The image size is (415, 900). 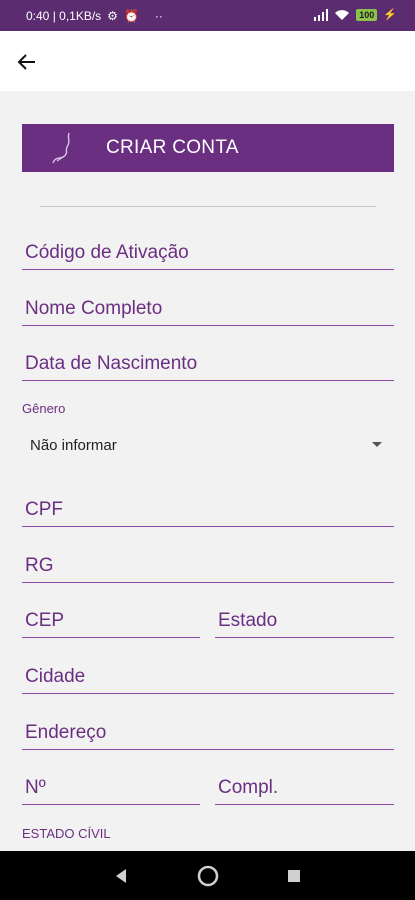 I want to click on full-name-field: Nome Completo, so click(x=208, y=306).